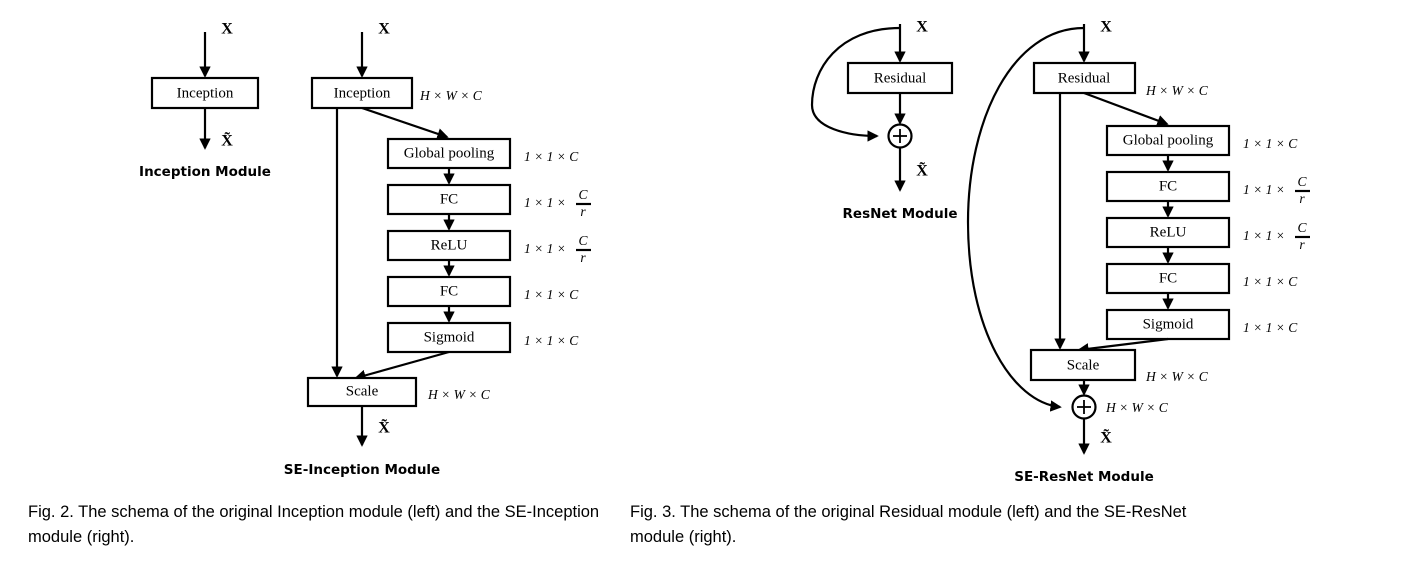 The image size is (1413, 565). Describe the element at coordinates (900, 214) in the screenshot. I see `resnet-module-title: ResNet Module` at that location.